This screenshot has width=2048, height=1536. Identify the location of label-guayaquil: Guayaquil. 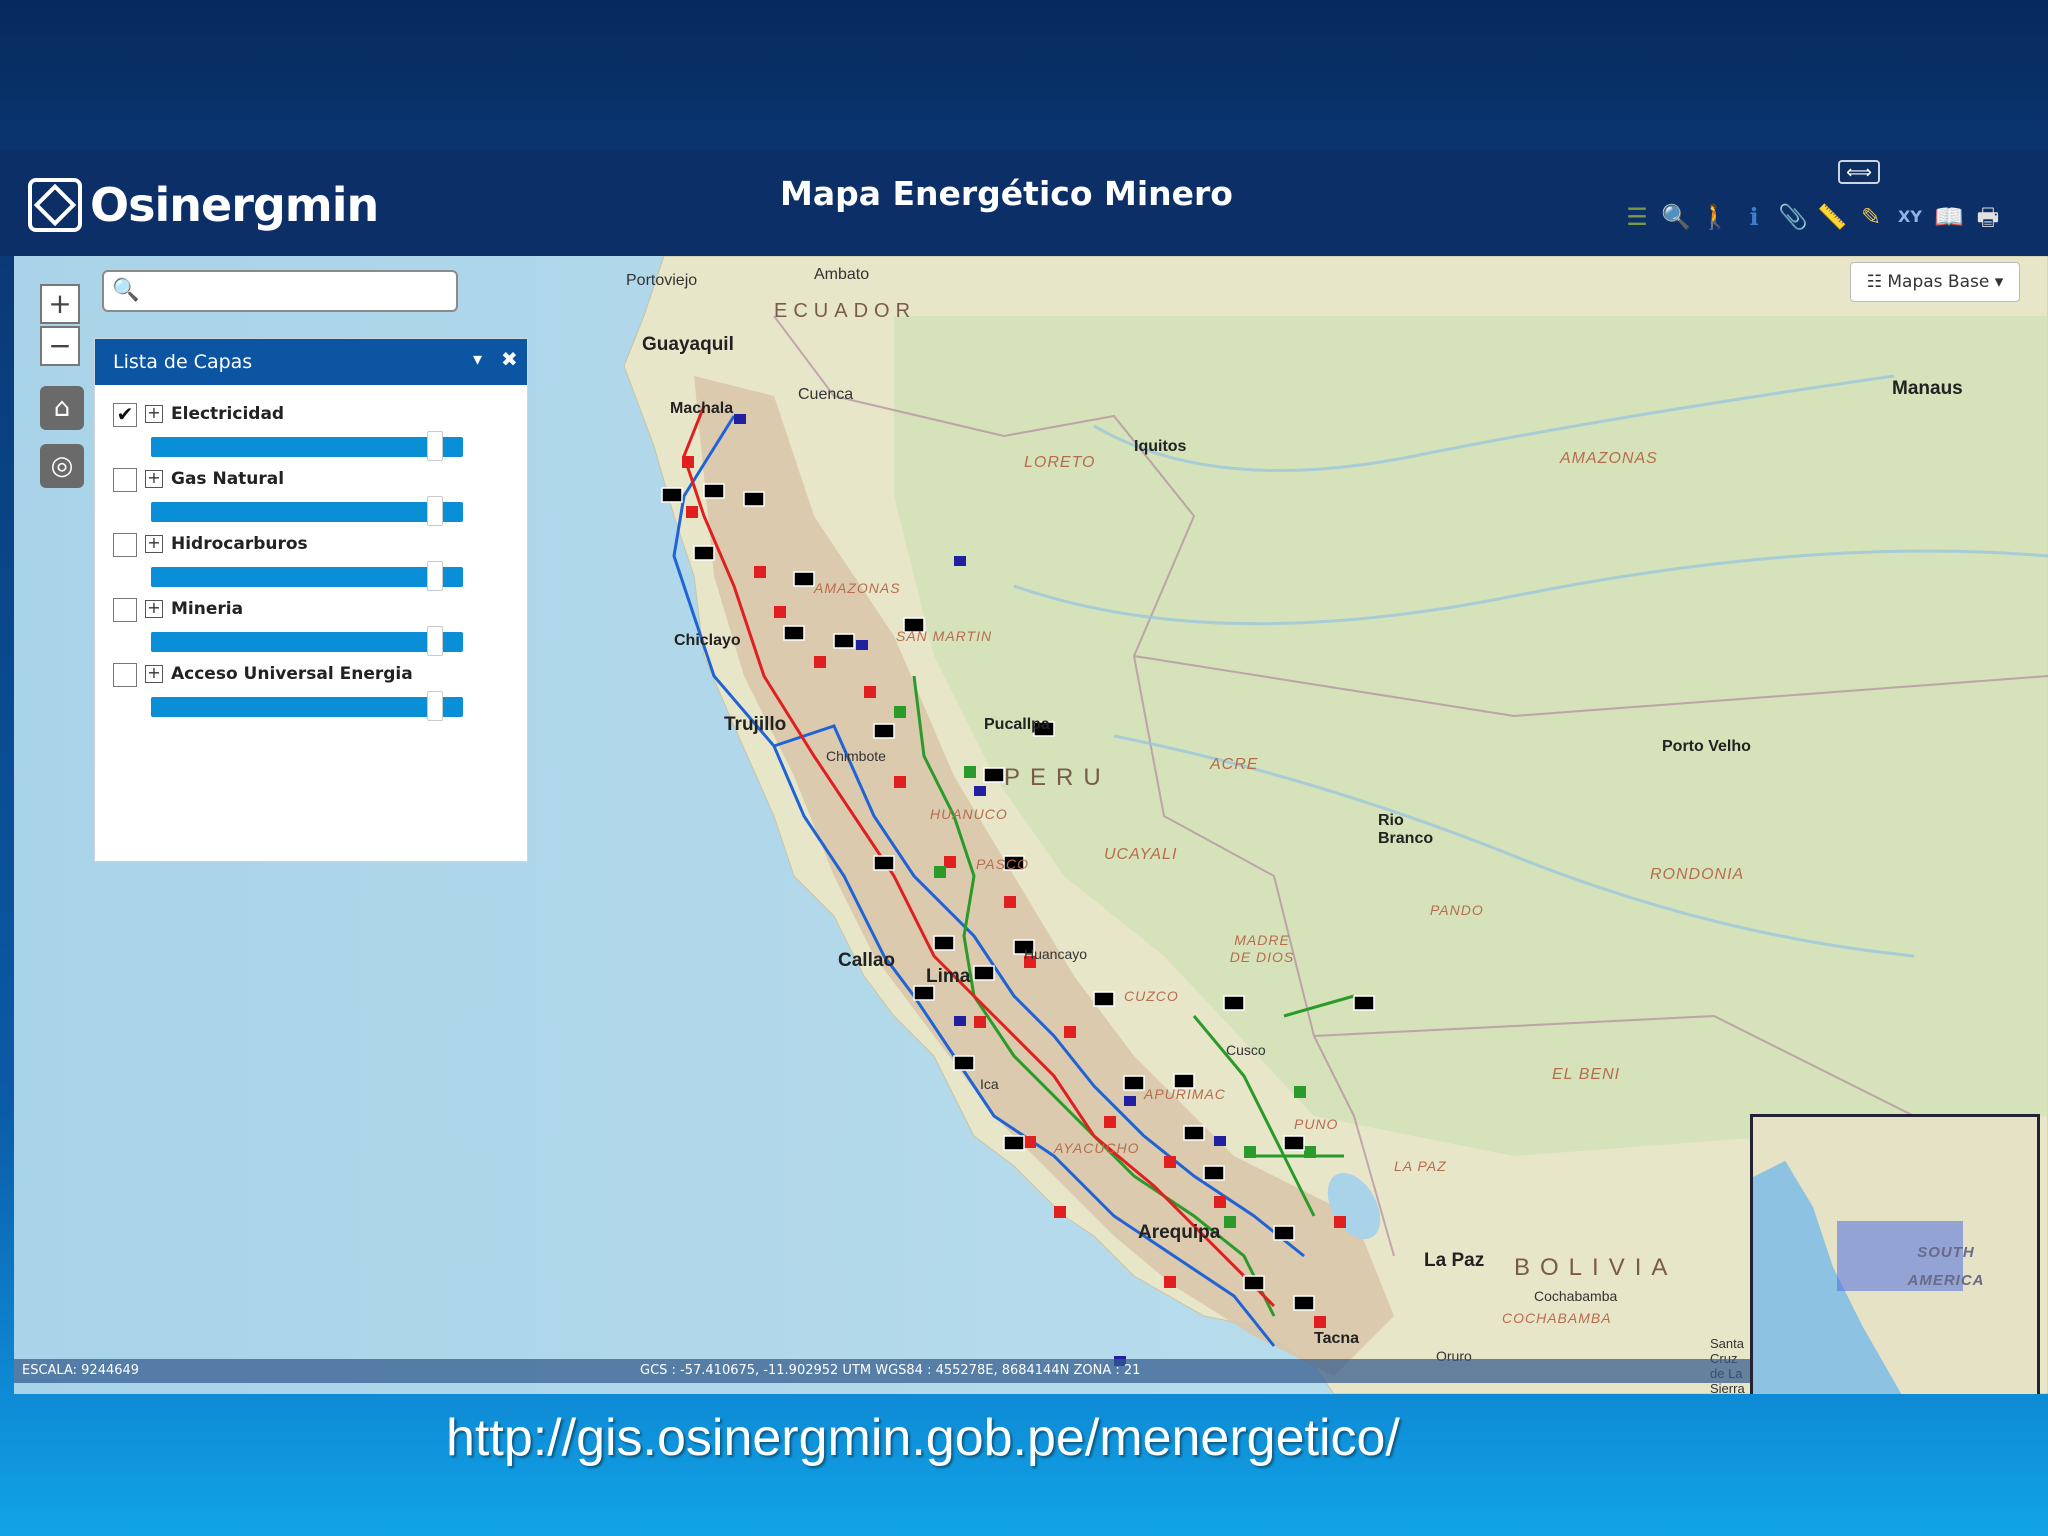
(688, 344).